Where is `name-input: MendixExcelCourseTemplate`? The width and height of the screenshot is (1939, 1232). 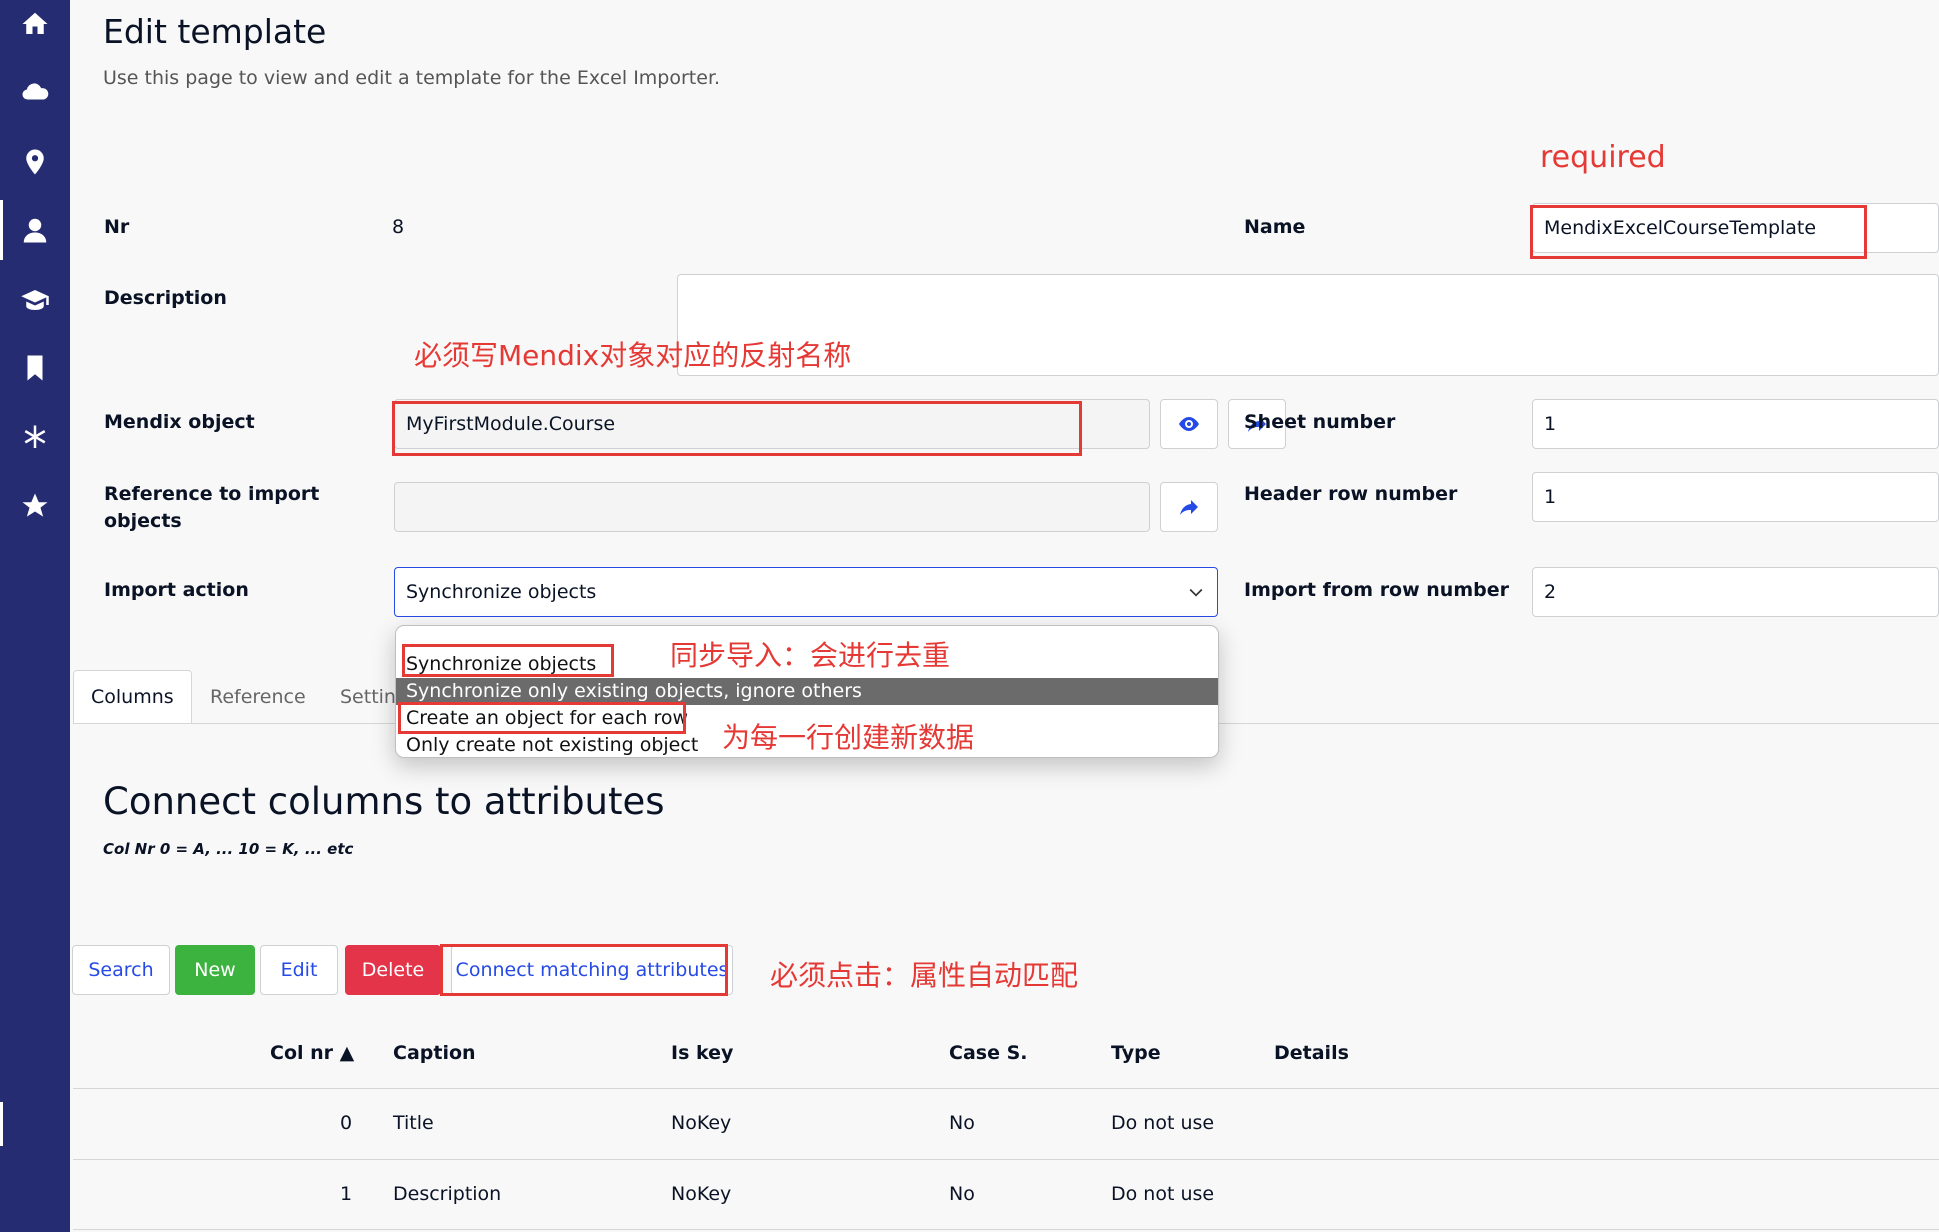
name-input: MendixExcelCourseTemplate is located at coordinates (1735, 228).